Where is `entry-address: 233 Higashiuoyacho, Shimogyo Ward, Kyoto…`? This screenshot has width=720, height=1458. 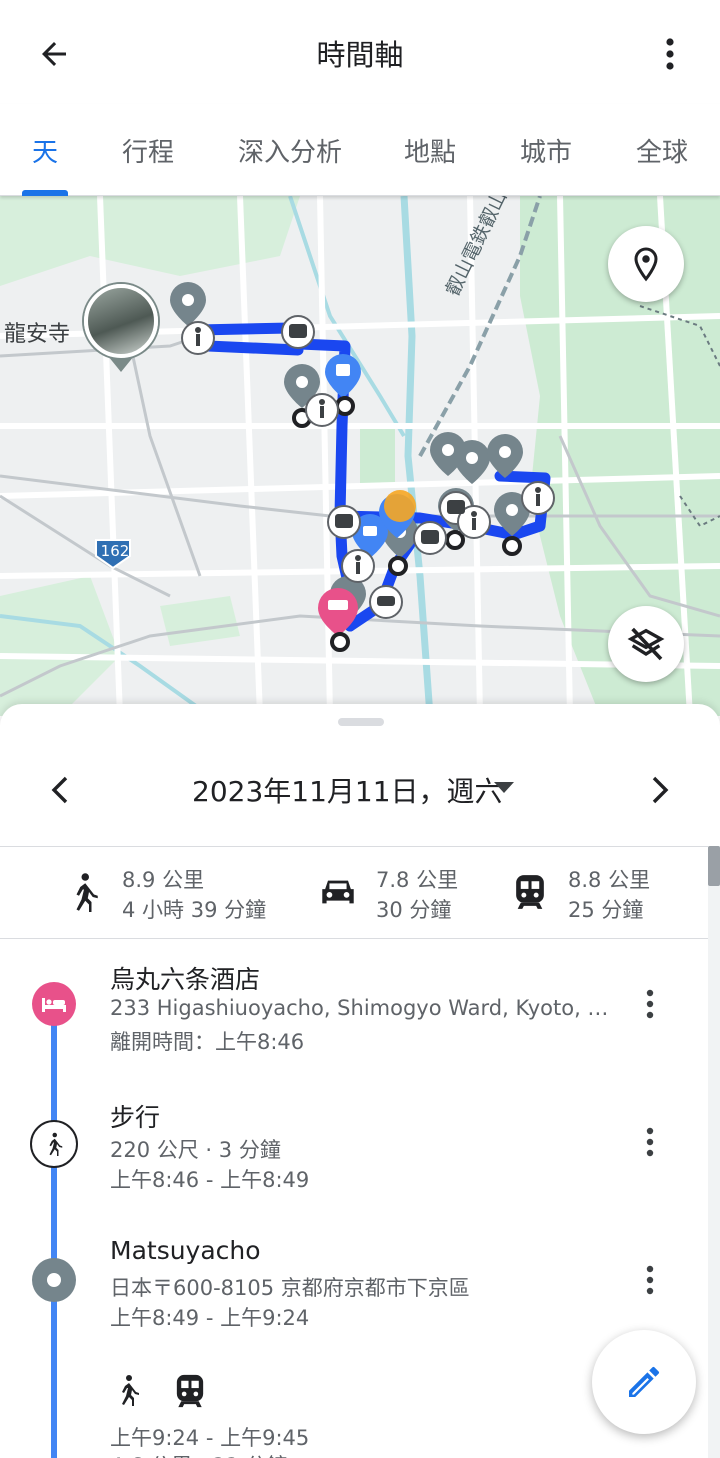 entry-address: 233 Higashiuoyacho, Shimogyo Ward, Kyoto… is located at coordinates (359, 1008).